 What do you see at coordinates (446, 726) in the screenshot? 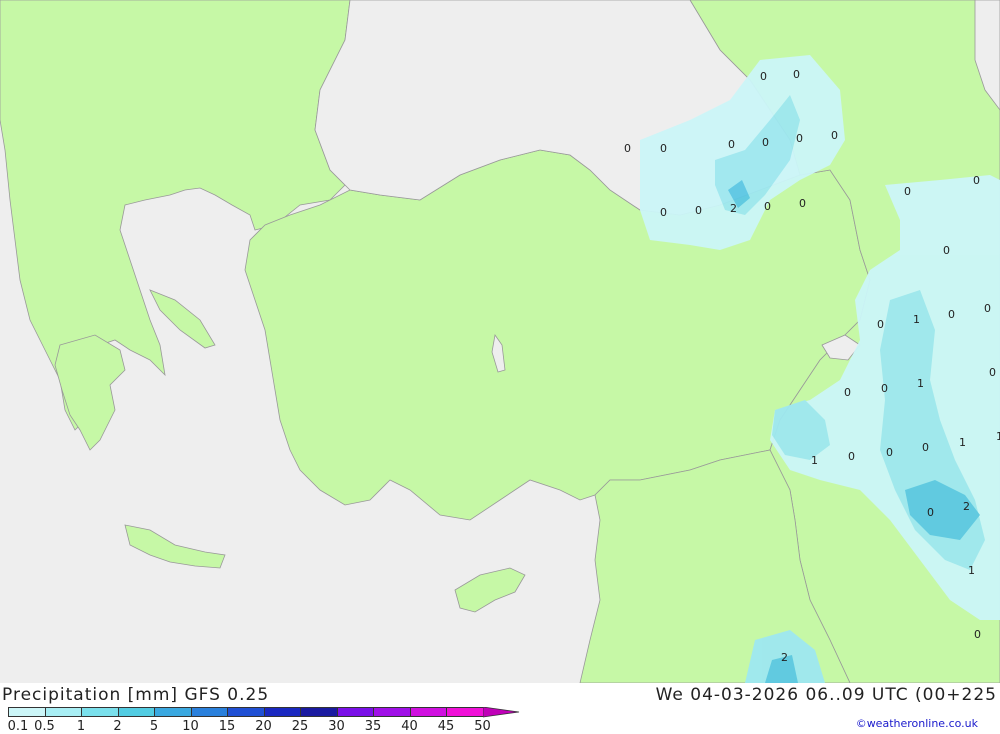
I see `legend-value: 45` at bounding box center [446, 726].